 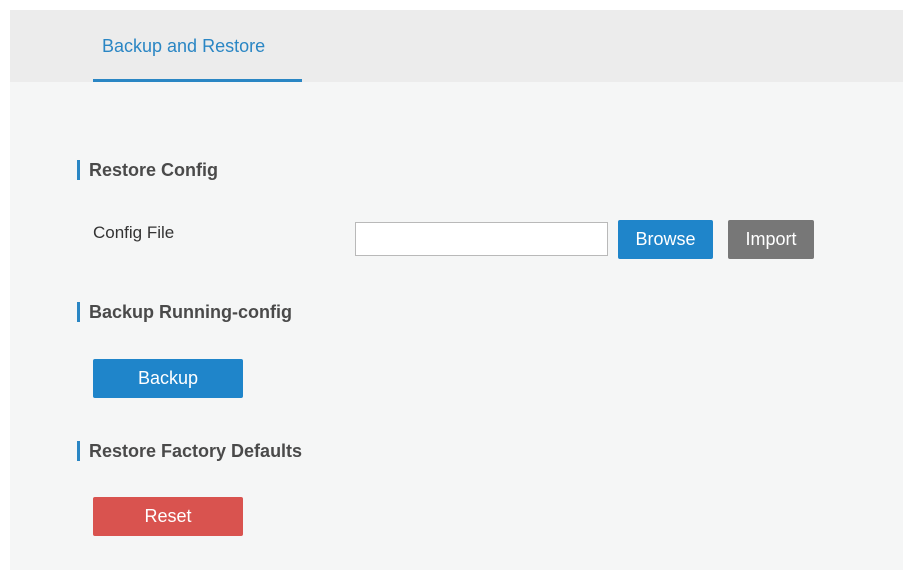 I want to click on reset-button: Reset, so click(x=168, y=516).